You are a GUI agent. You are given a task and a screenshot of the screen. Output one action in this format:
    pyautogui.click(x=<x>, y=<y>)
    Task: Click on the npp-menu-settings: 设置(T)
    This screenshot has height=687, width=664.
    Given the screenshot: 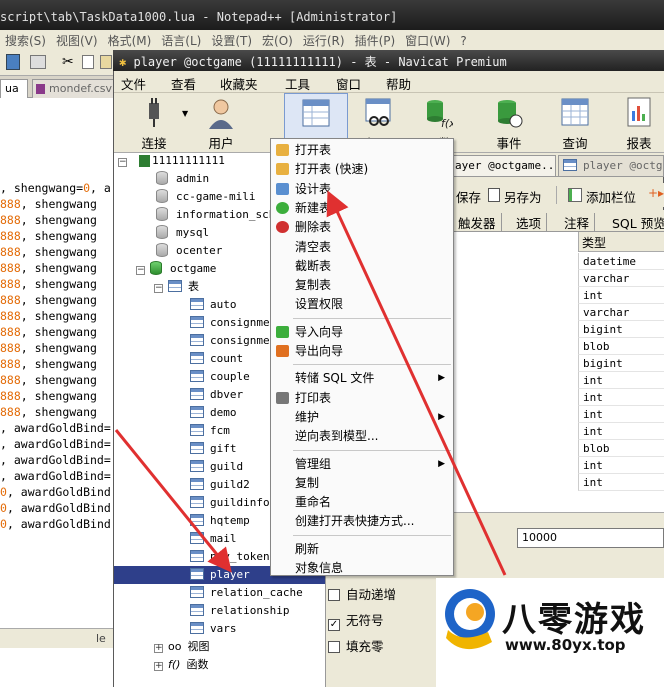 What is the action you would take?
    pyautogui.click(x=231, y=40)
    